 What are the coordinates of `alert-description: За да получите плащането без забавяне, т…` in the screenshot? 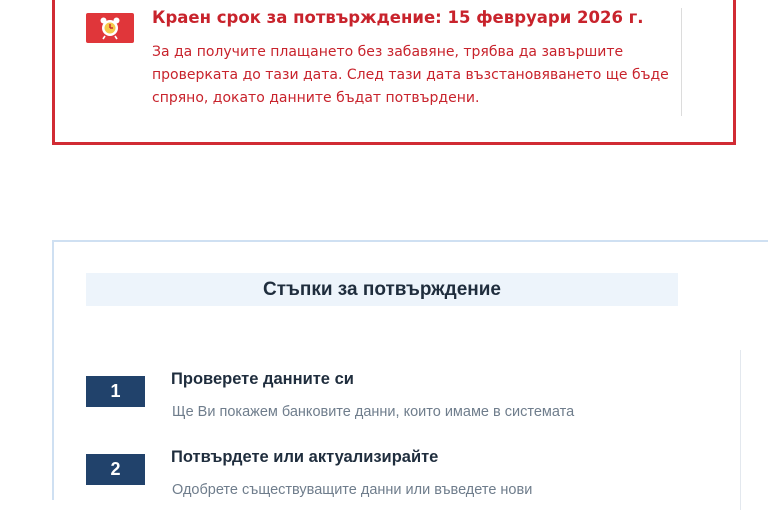 It's located at (410, 75).